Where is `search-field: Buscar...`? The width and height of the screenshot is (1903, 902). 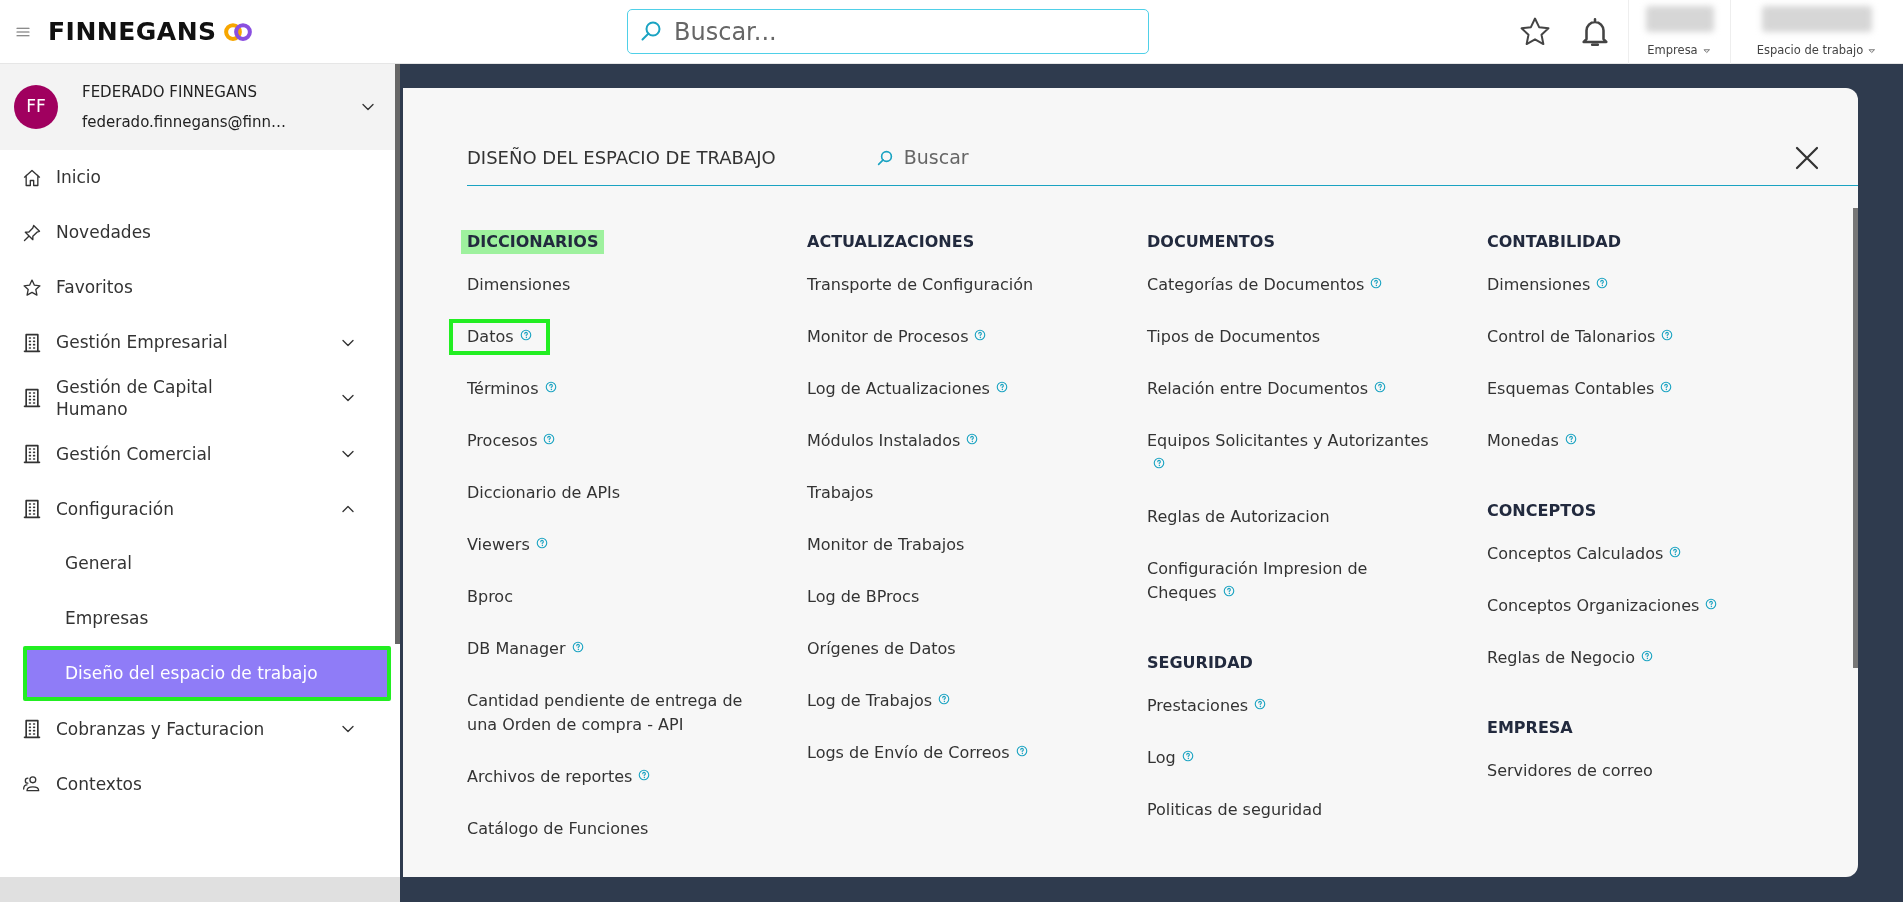
search-field: Buscar... is located at coordinates (888, 31).